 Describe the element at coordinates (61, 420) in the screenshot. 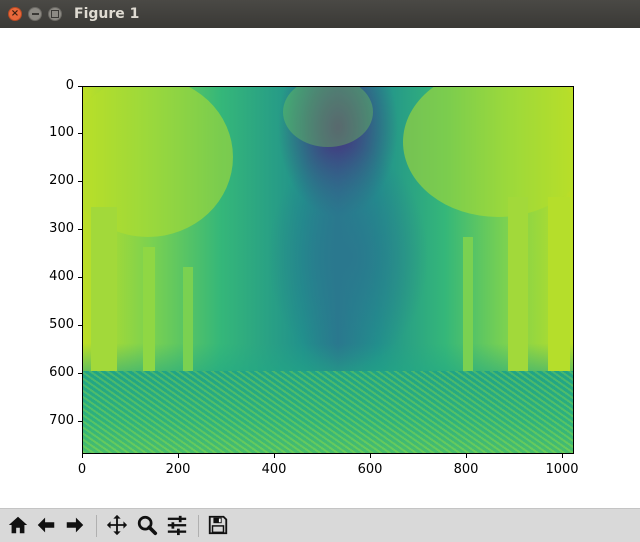

I see `y-tick-label: 700` at that location.